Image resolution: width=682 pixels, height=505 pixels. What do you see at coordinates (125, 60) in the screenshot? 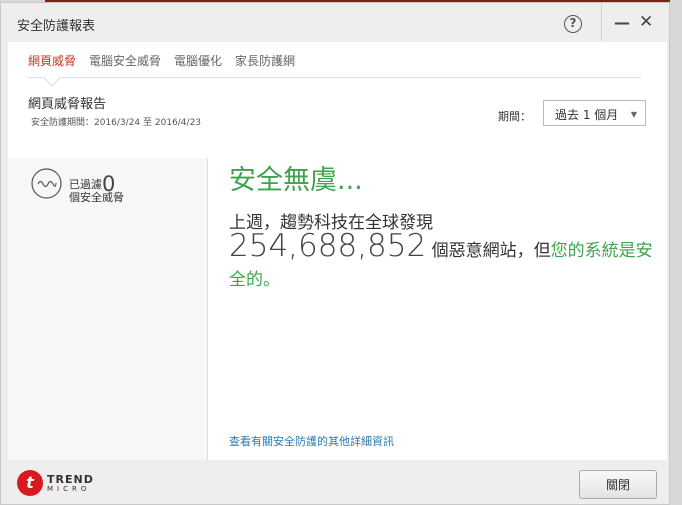
I see `tab-pc-threats: 電腦安全威脅` at bounding box center [125, 60].